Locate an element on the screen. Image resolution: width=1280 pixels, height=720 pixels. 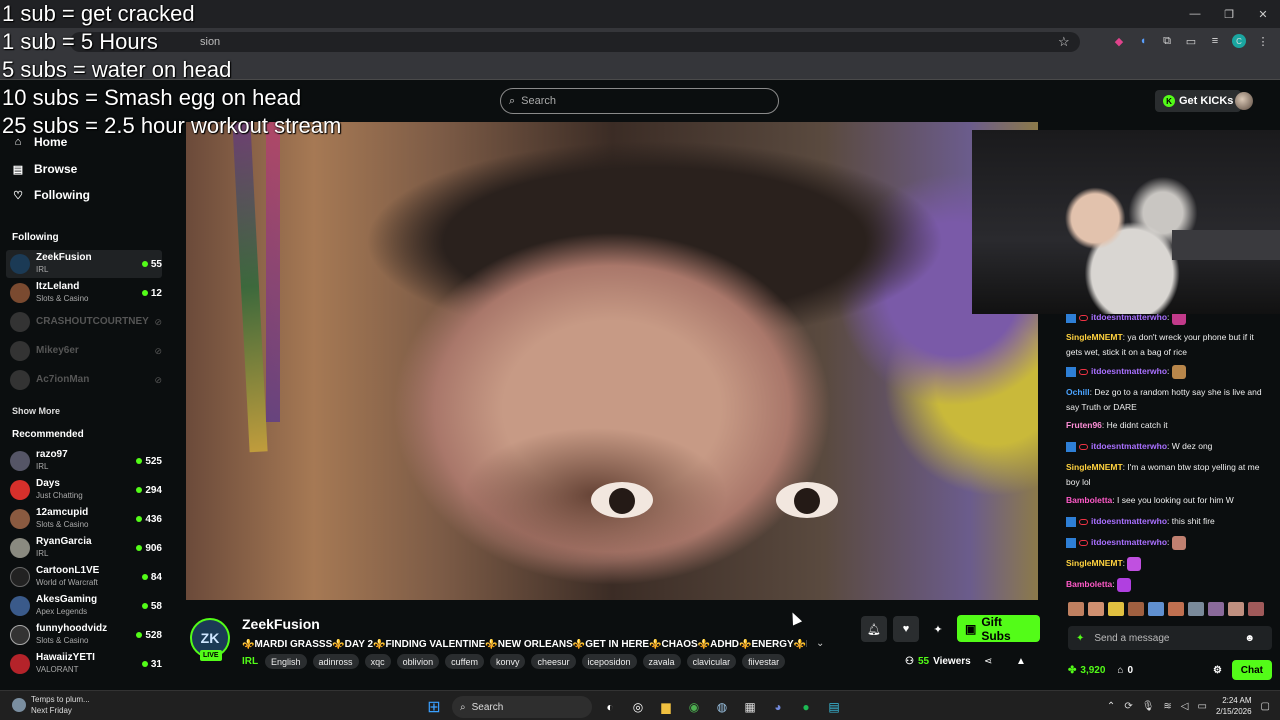
bookmark-star-icon: ☆ is located at coordinates (1064, 42).